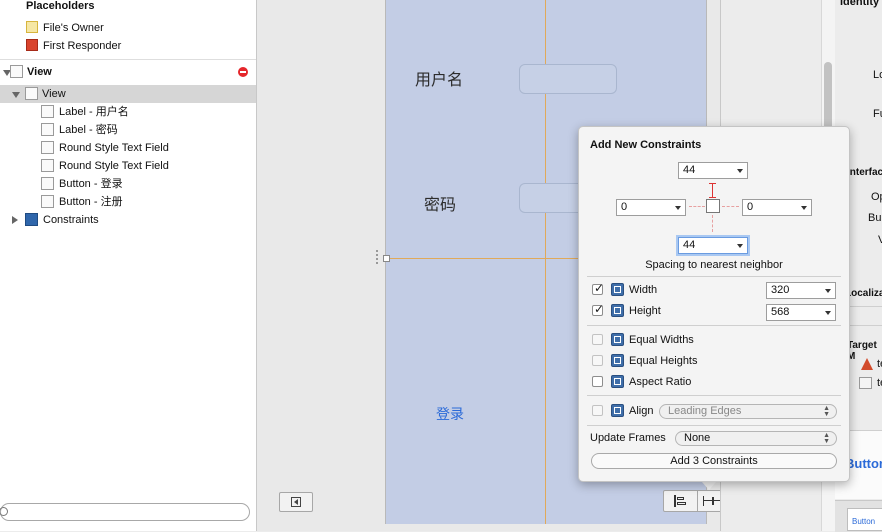  What do you see at coordinates (598, 309) in the screenshot?
I see `height-checkbox: ✓` at bounding box center [598, 309].